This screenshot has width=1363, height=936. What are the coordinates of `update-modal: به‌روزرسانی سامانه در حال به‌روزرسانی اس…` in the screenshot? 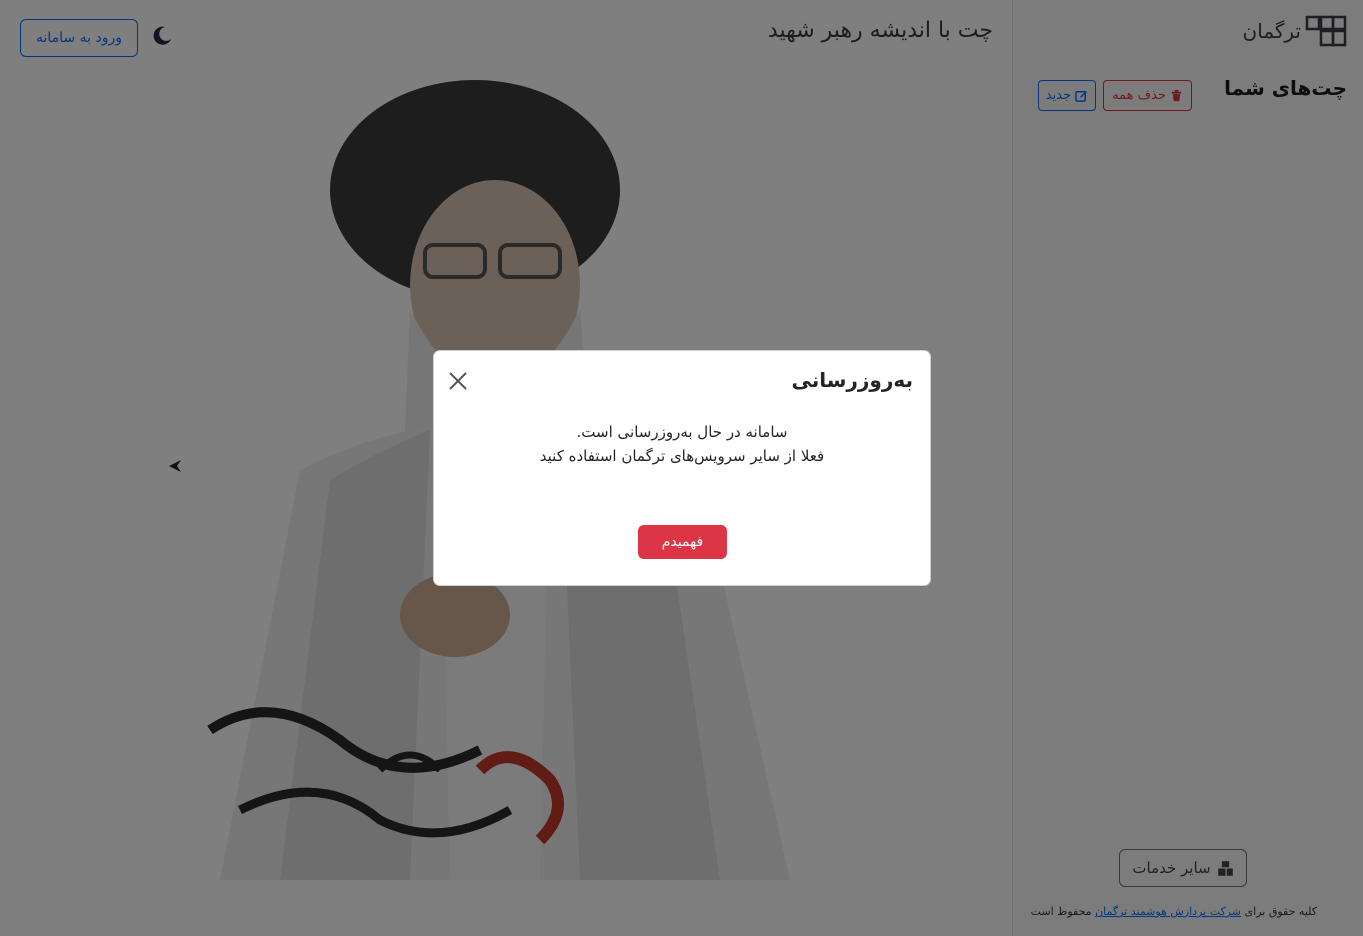 It's located at (682, 468).